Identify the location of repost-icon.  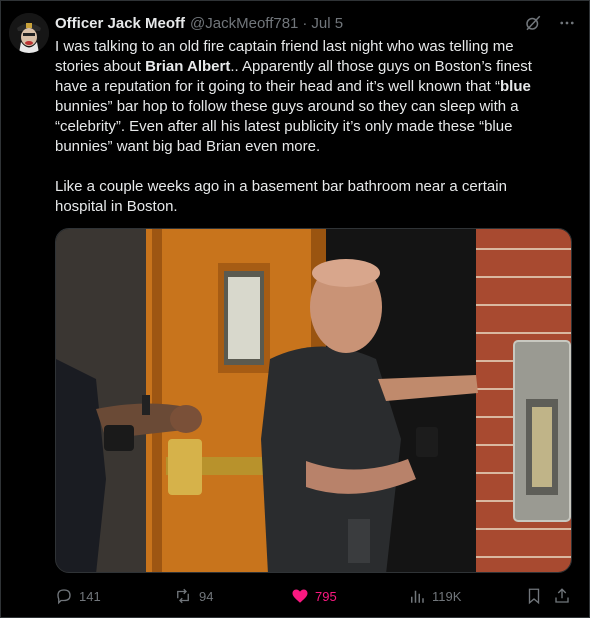
(183, 596).